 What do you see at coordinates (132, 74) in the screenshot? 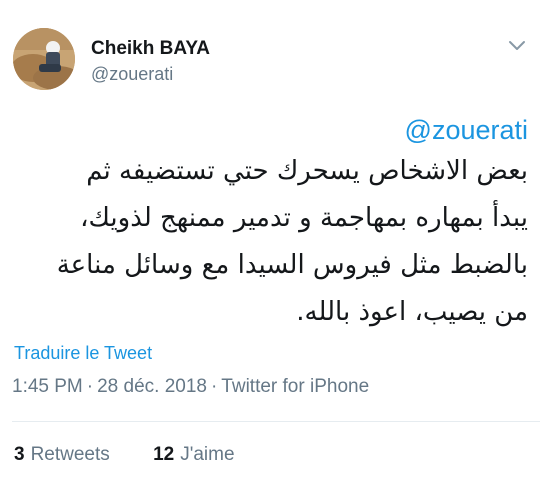
I see `user-handle: @zouerati` at bounding box center [132, 74].